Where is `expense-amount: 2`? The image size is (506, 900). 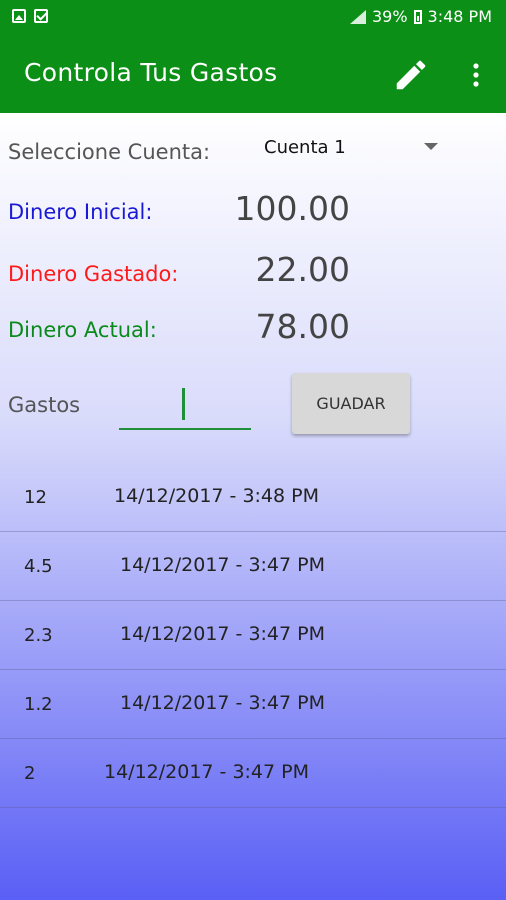
expense-amount: 2 is located at coordinates (30, 773).